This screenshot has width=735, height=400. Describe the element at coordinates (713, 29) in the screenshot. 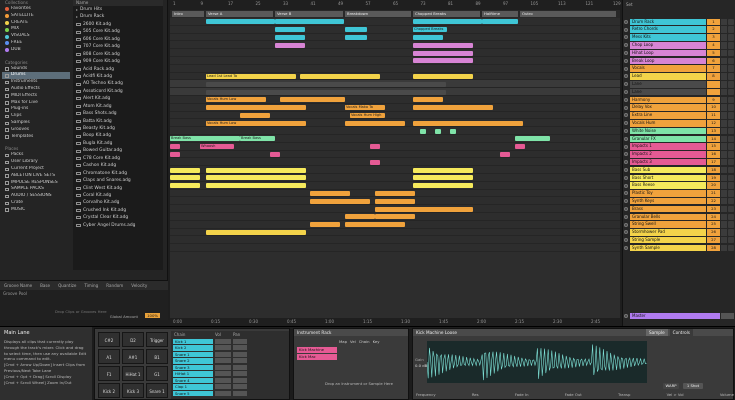

I see `track-number: 2` at that location.